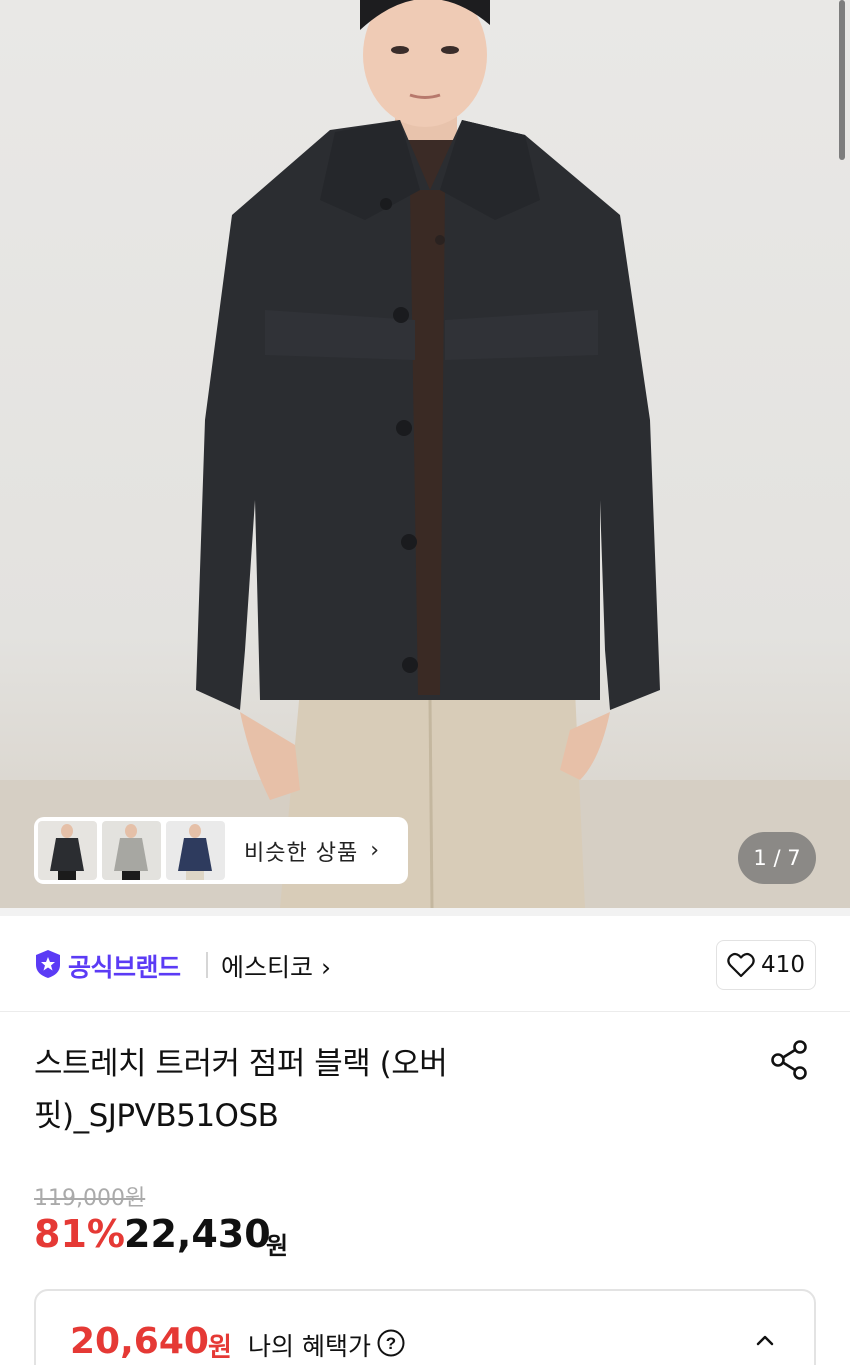  I want to click on benefit-price: 20,640, so click(139, 1341).